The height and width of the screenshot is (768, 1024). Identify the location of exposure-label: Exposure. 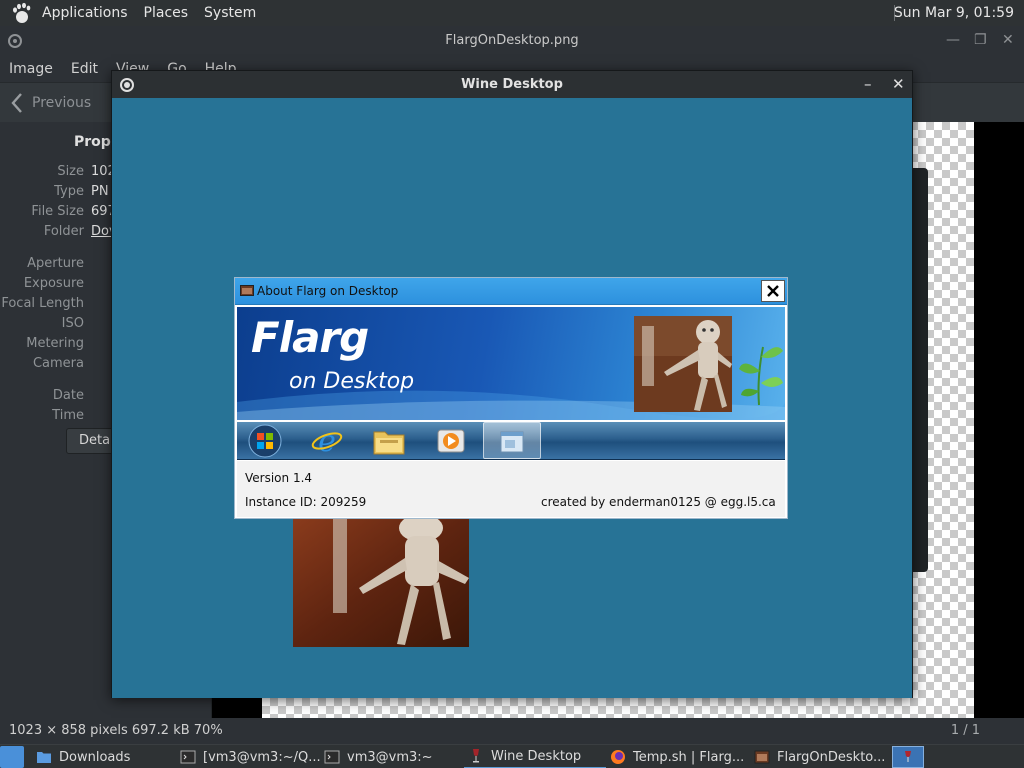
(53, 283).